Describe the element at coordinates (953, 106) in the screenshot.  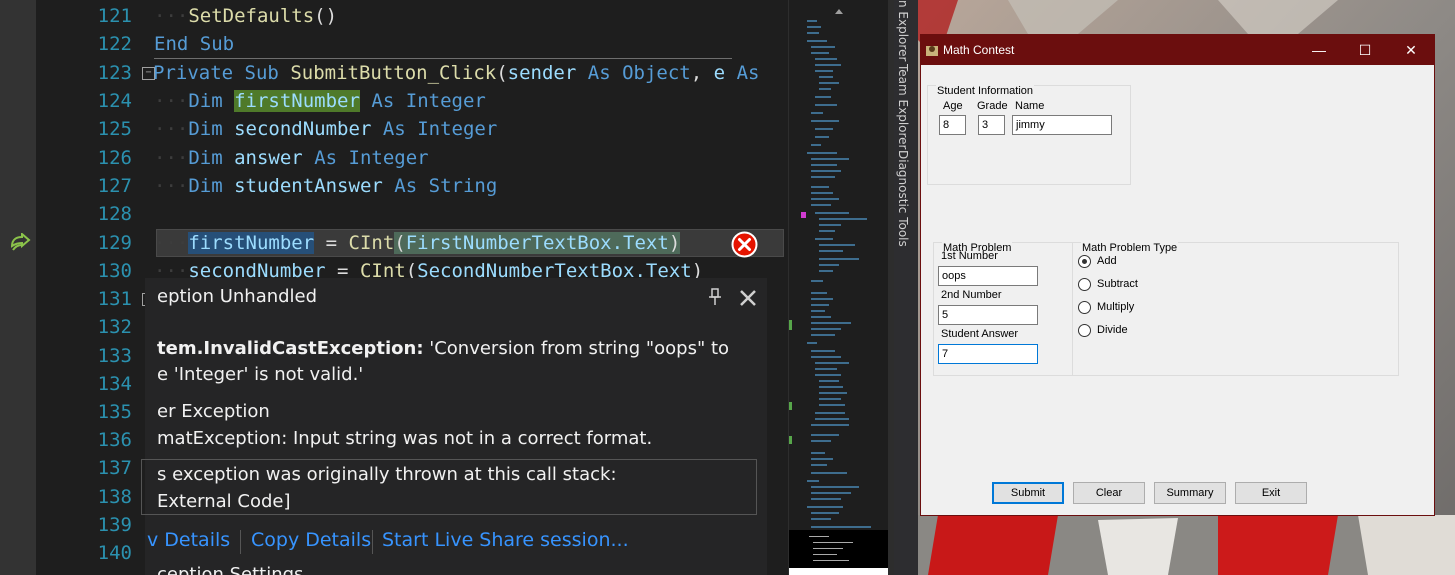
I see `age-label: Age` at that location.